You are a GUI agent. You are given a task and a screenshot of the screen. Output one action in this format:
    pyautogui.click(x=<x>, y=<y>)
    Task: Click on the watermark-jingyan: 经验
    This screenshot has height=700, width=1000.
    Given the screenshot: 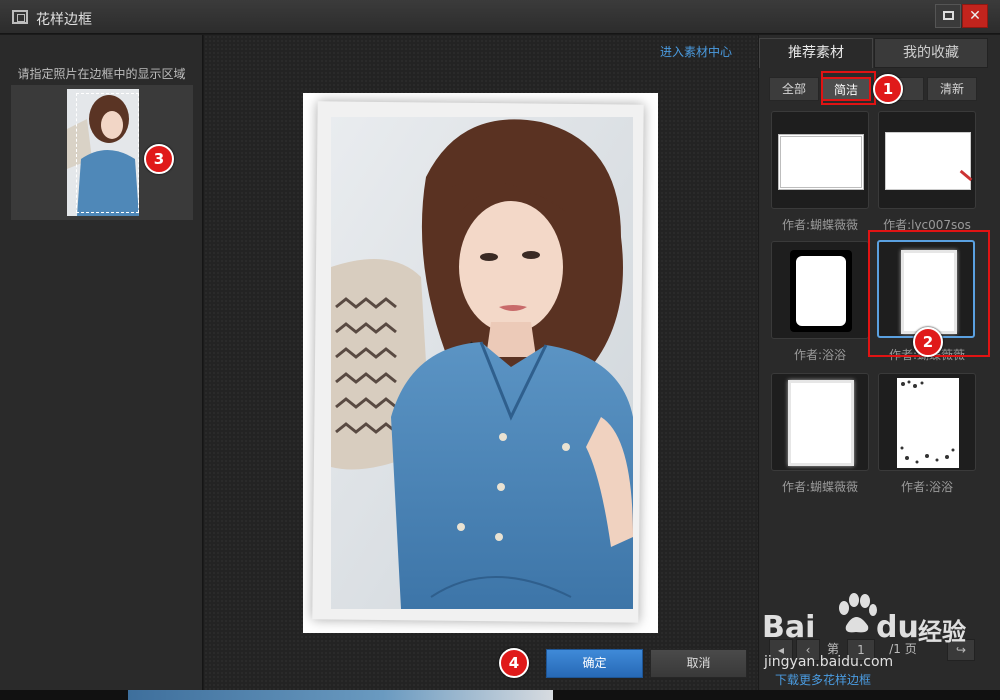 What is the action you would take?
    pyautogui.click(x=942, y=632)
    